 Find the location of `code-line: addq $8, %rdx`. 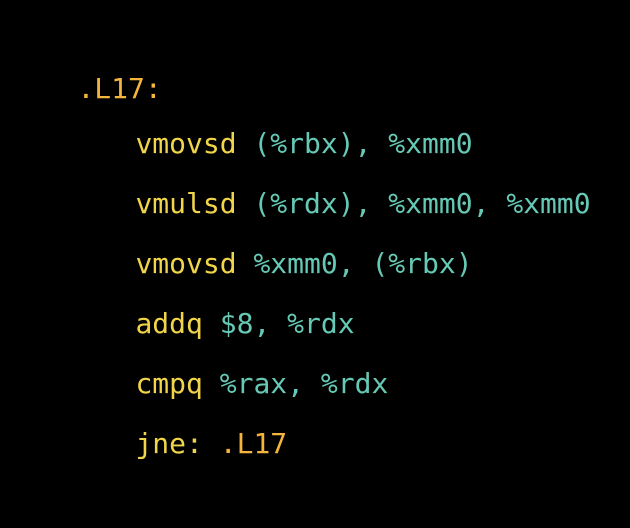

code-line: addq $8, %rdx is located at coordinates (211, 290).